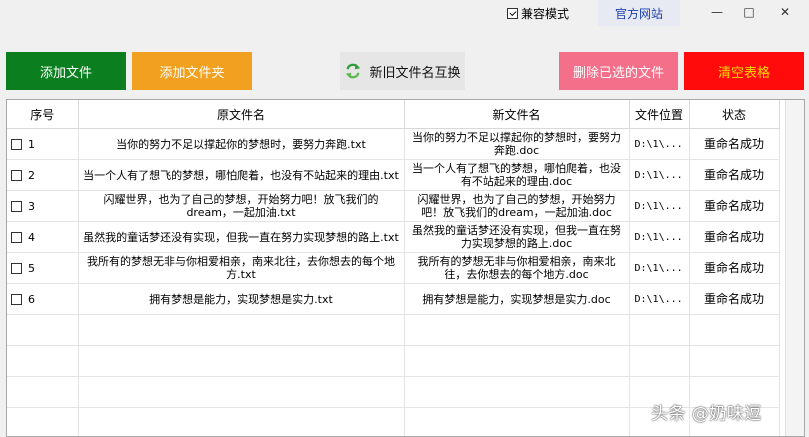 This screenshot has width=809, height=437. Describe the element at coordinates (353, 71) in the screenshot. I see `swap-icon` at that location.